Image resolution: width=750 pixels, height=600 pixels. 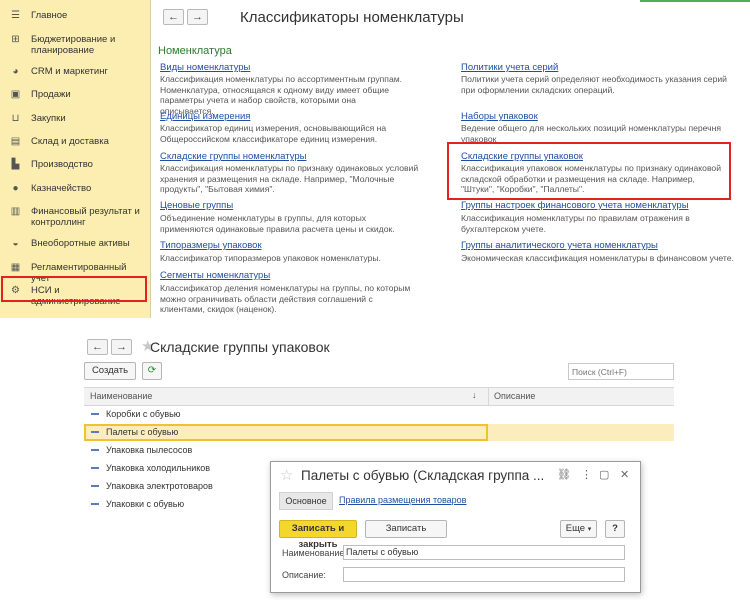 What do you see at coordinates (195, 51) in the screenshot?
I see `section-title: Номенклатура` at bounding box center [195, 51].